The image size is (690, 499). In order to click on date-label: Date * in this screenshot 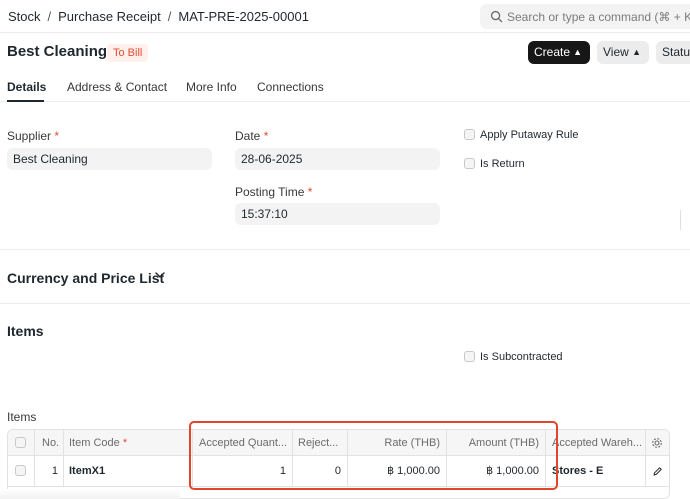, I will do `click(252, 136)`.